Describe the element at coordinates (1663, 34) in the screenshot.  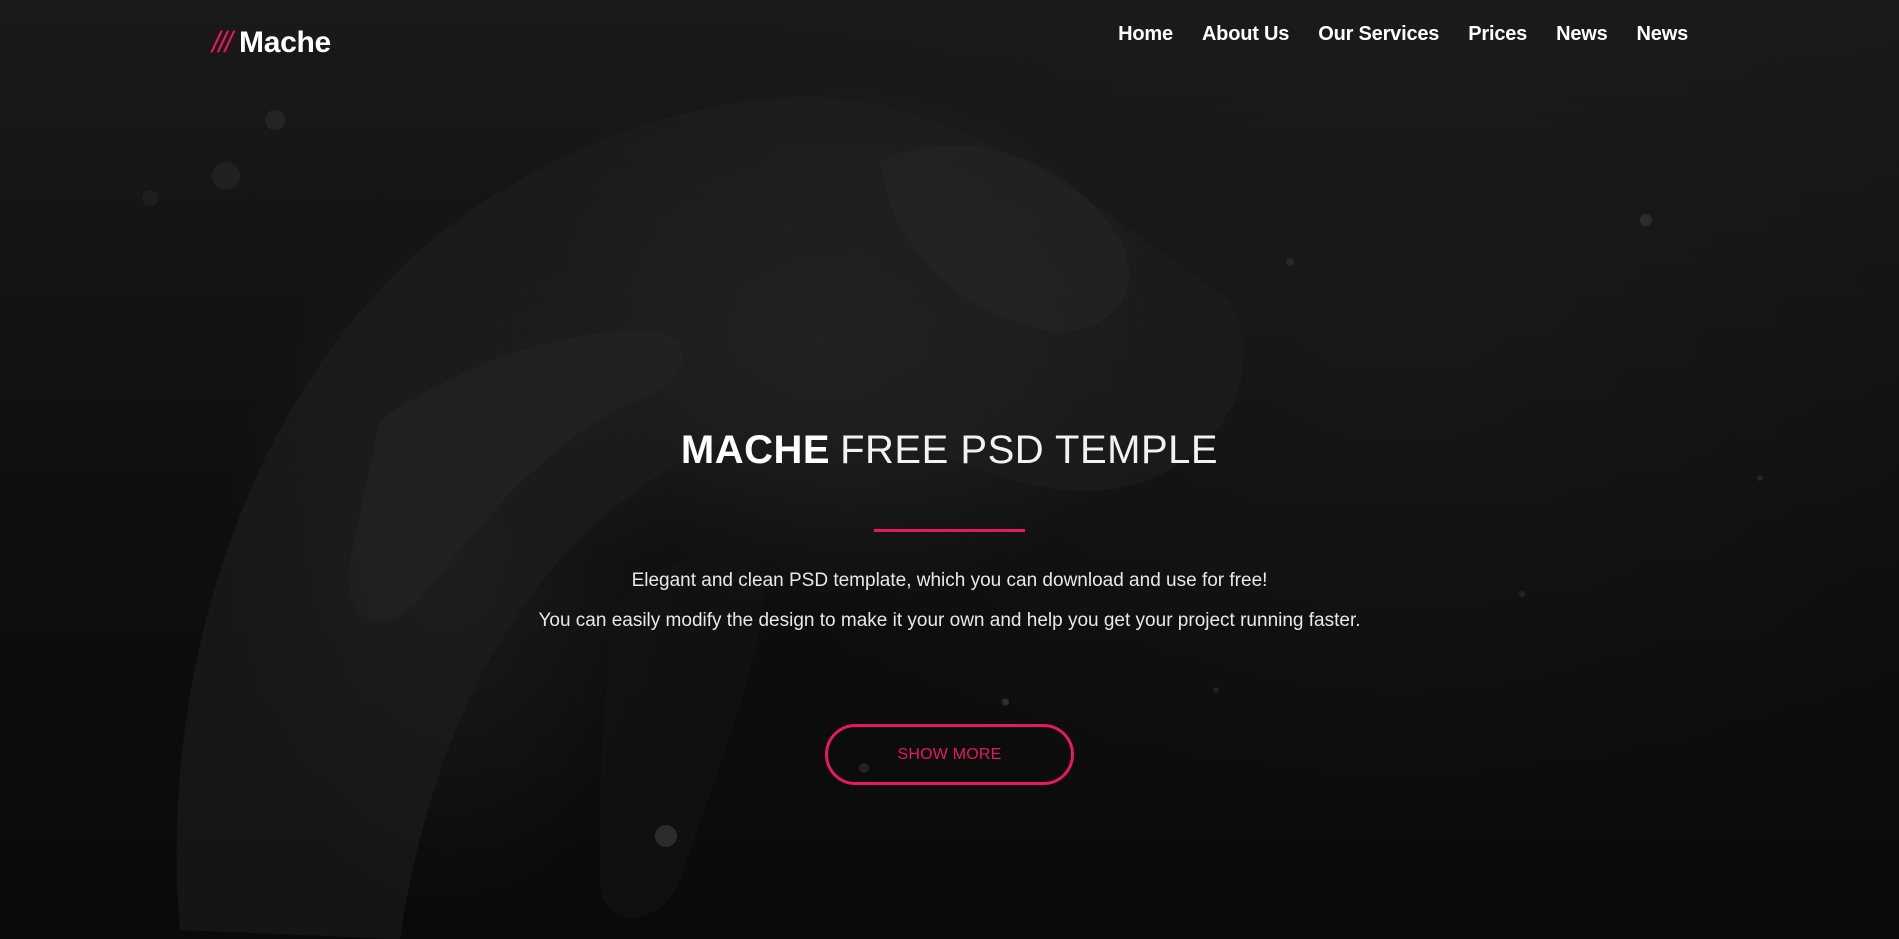
I see `nav-item-news-2: News` at that location.